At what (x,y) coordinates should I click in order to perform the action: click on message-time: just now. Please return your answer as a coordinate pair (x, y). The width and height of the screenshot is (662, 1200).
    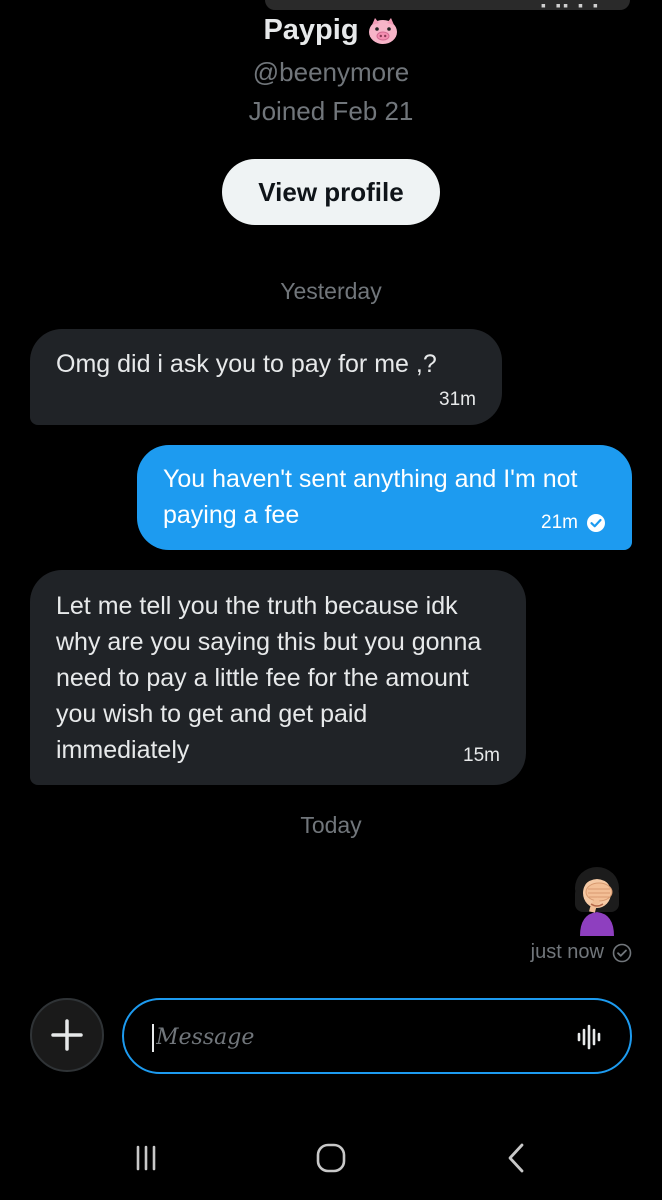
    Looking at the image, I should click on (567, 952).